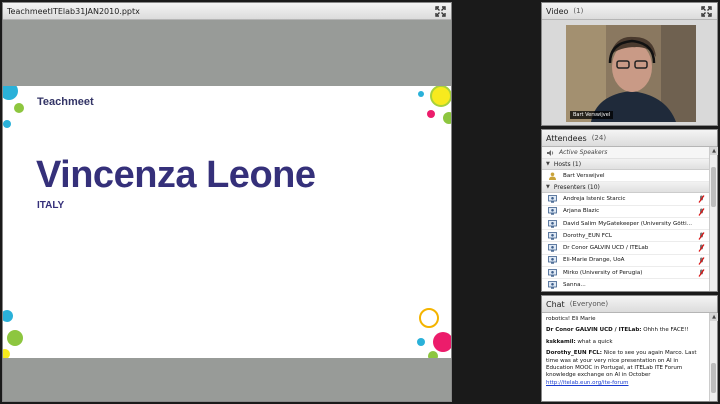 The width and height of the screenshot is (720, 404). Describe the element at coordinates (713, 357) in the screenshot. I see `chat-scrollbar: ▲` at that location.